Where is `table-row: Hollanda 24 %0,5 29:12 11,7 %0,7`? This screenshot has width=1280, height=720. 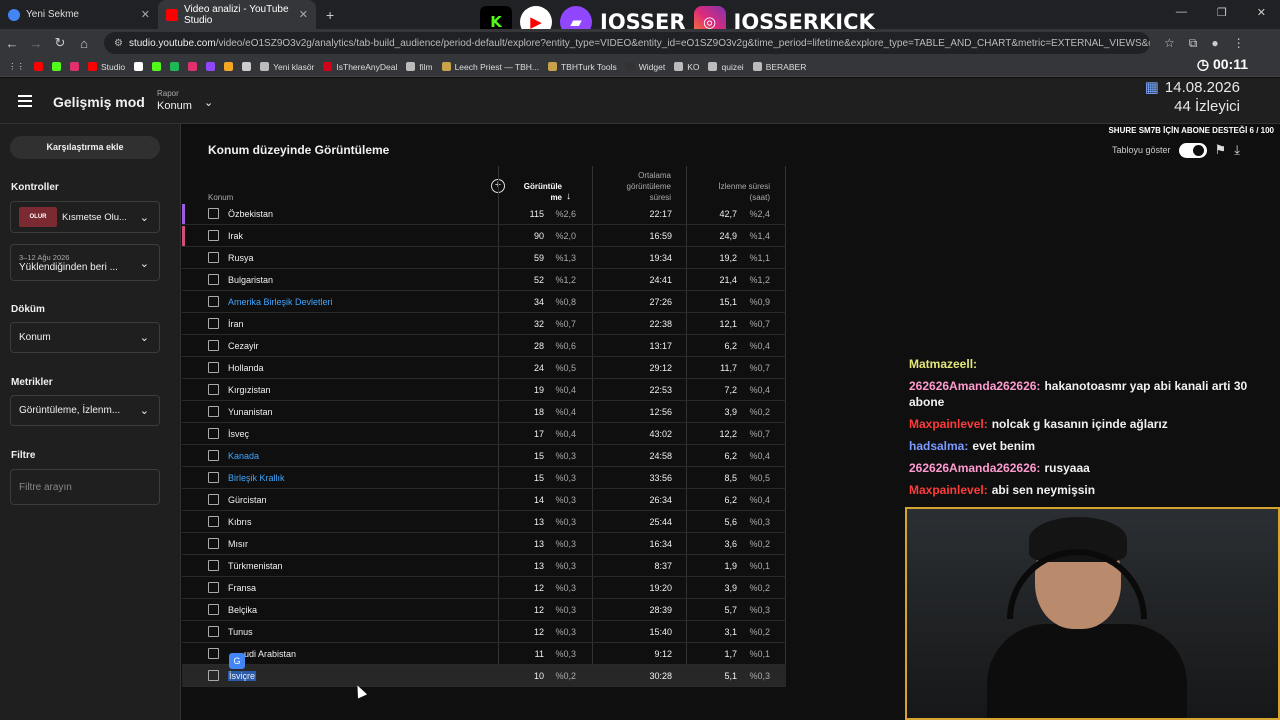 table-row: Hollanda 24 %0,5 29:12 11,7 %0,7 is located at coordinates (484, 368).